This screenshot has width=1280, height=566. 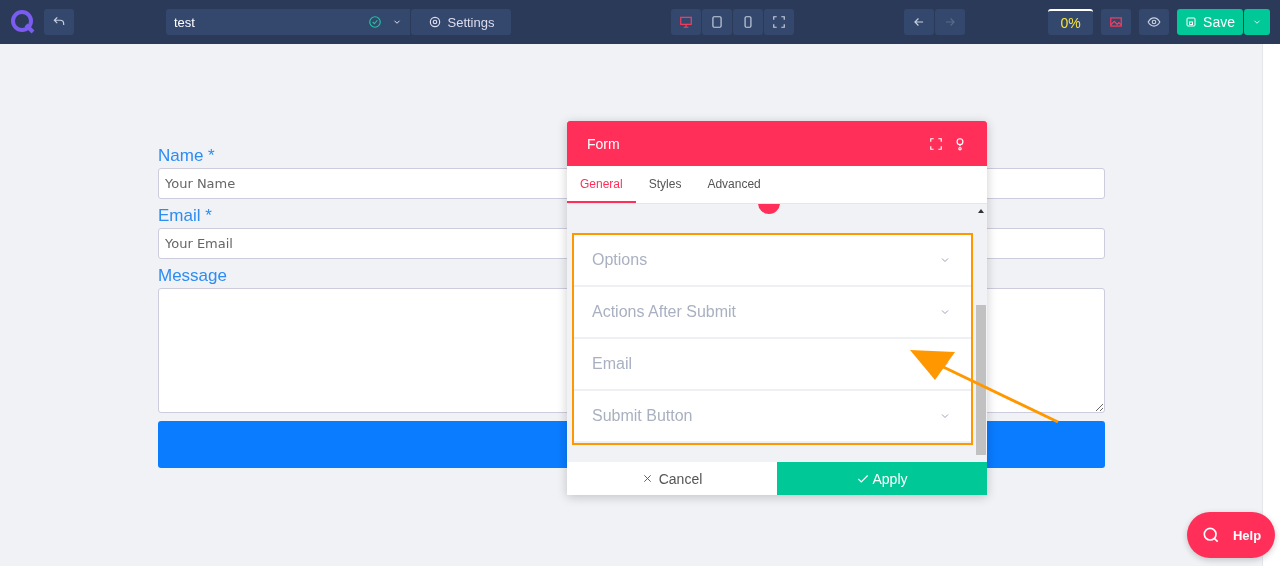 What do you see at coordinates (1071, 22) in the screenshot?
I see `progress-indicator: 0%` at bounding box center [1071, 22].